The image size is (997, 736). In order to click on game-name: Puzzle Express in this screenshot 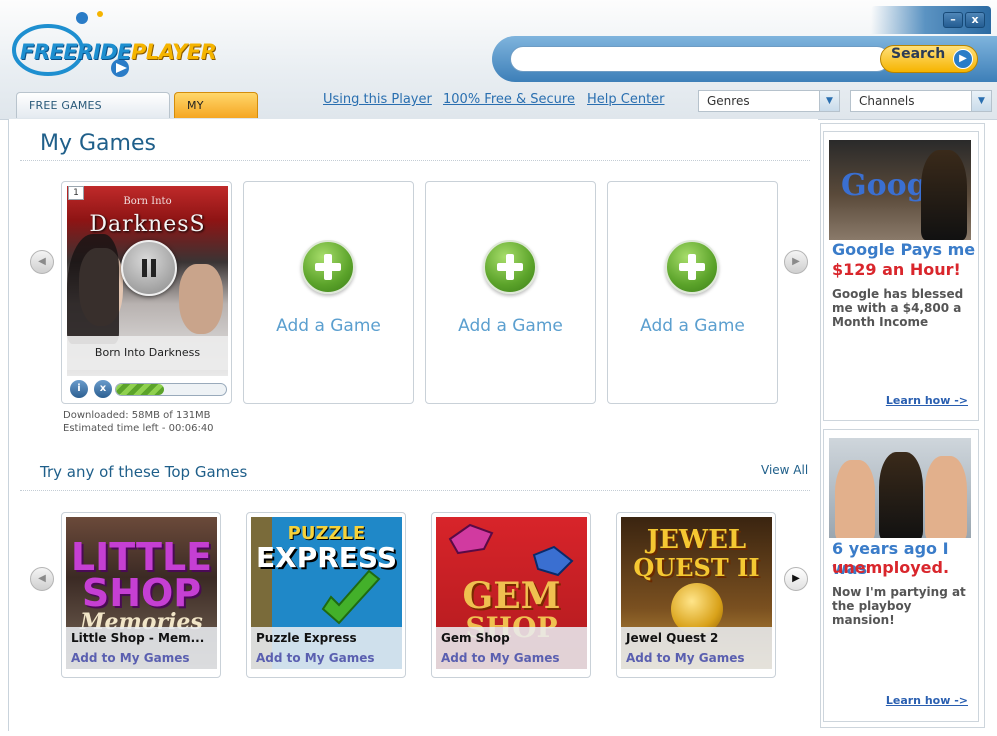, I will do `click(306, 638)`.